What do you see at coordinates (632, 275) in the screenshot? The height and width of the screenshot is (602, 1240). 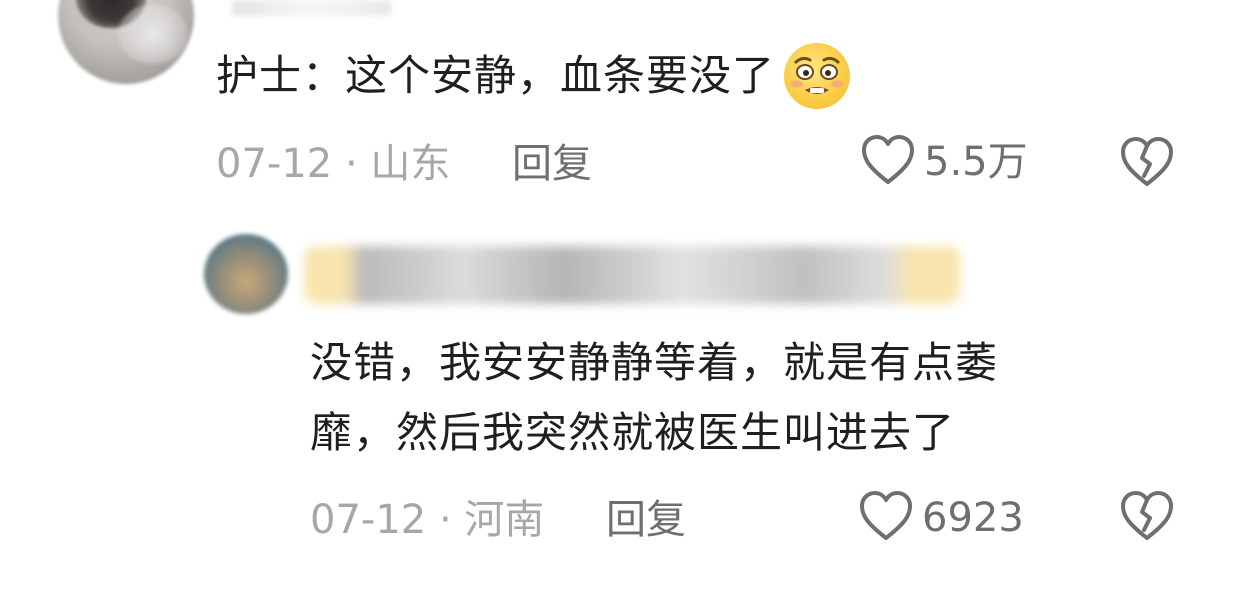 I see `reply-username-blurred` at bounding box center [632, 275].